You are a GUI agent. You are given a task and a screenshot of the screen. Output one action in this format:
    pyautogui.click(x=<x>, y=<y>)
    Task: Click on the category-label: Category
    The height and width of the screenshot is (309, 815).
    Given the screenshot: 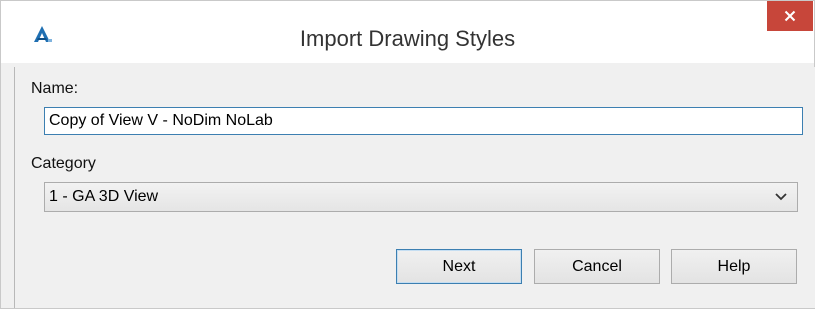 What is the action you would take?
    pyautogui.click(x=63, y=163)
    